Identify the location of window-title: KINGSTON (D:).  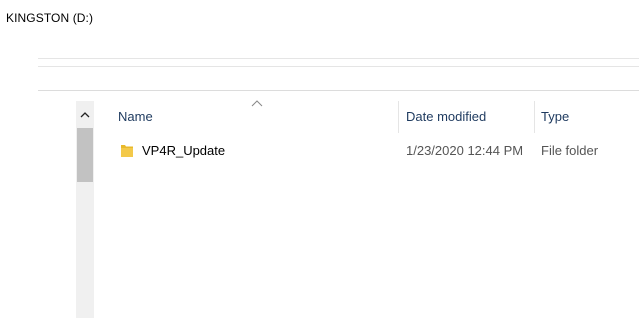
(50, 18).